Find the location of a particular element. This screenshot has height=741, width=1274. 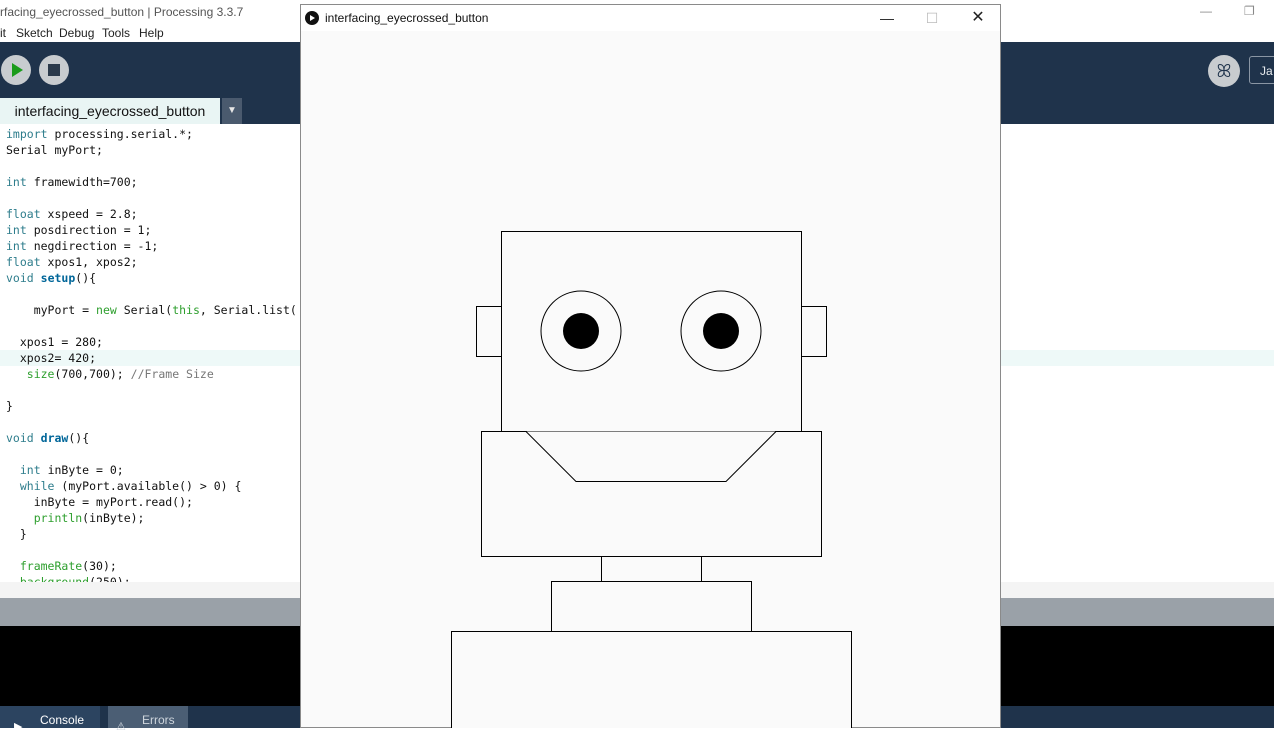

minimize-button: — is located at coordinates (887, 18).